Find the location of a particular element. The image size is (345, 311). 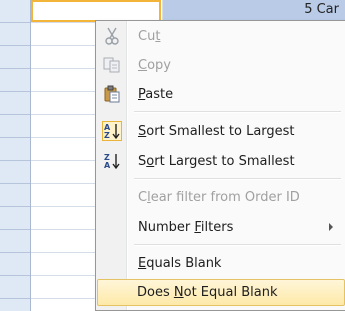

menu-item-sort-descending: Z A Sort Largest to Smallest is located at coordinates (221, 161).